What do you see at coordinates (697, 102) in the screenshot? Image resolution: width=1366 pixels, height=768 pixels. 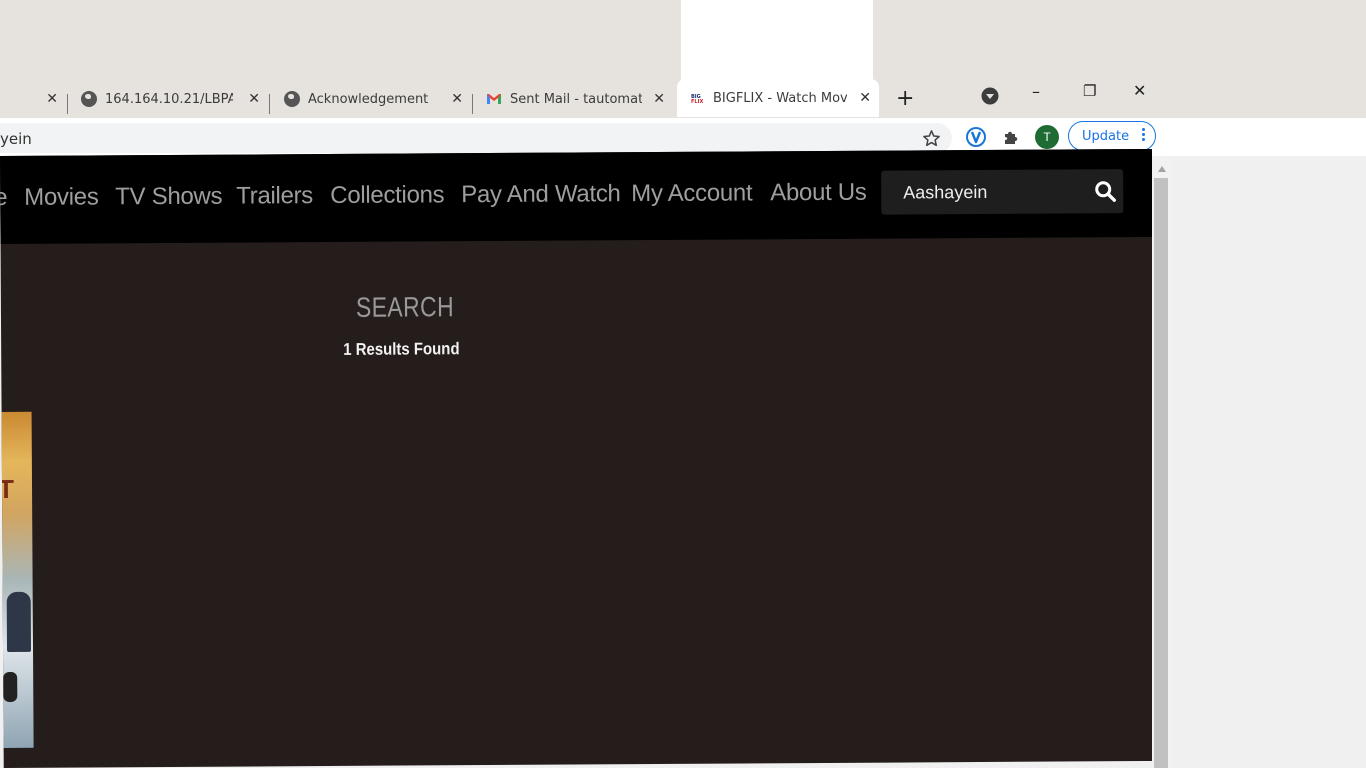 I see `svg-text: FLIX` at bounding box center [697, 102].